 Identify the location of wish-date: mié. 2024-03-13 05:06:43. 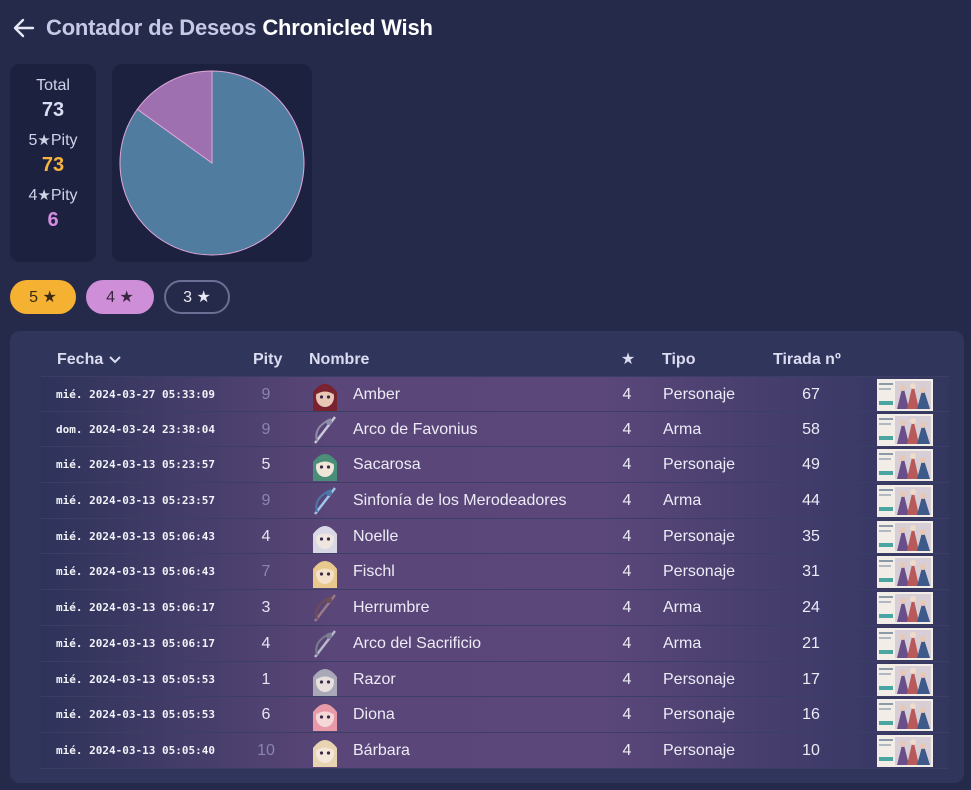
(135, 572).